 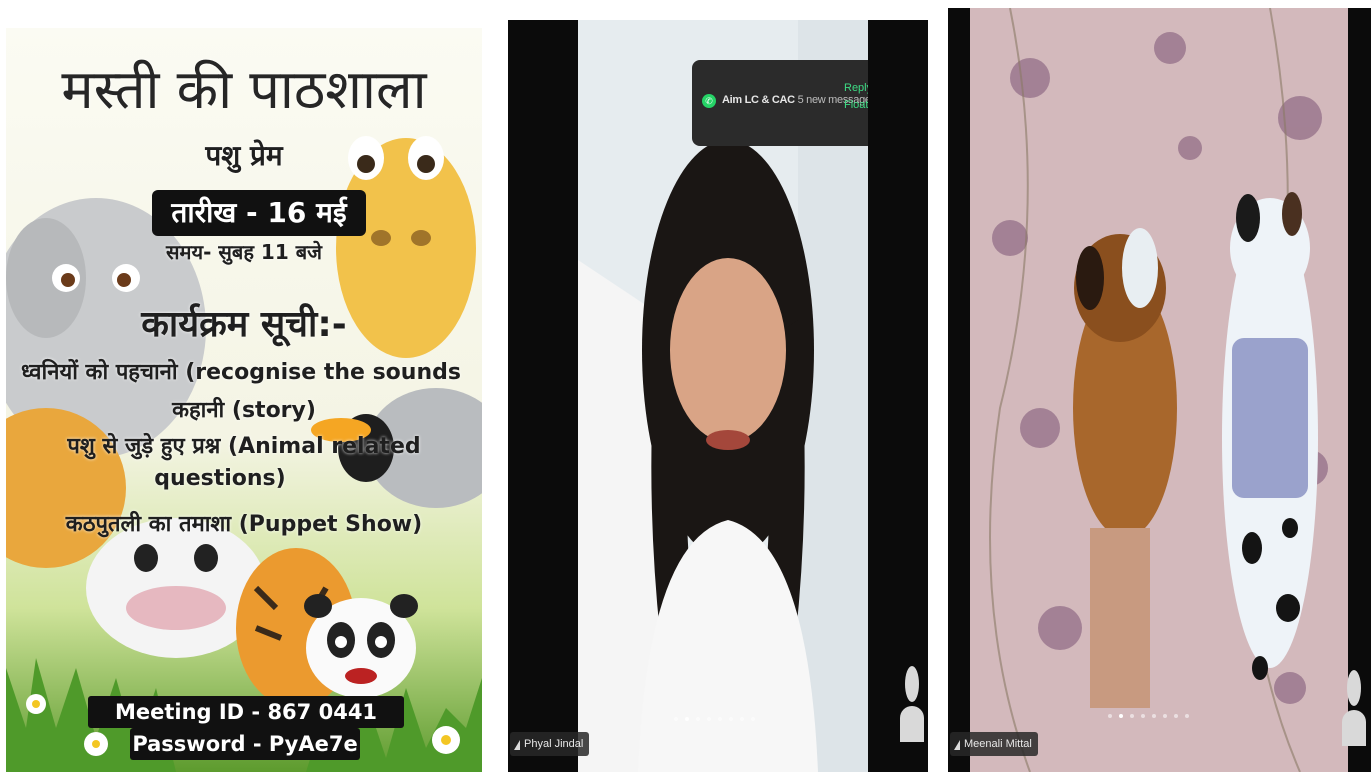 What do you see at coordinates (244, 252) in the screenshot?
I see `event-time: समय- सुबह 11 बजे` at bounding box center [244, 252].